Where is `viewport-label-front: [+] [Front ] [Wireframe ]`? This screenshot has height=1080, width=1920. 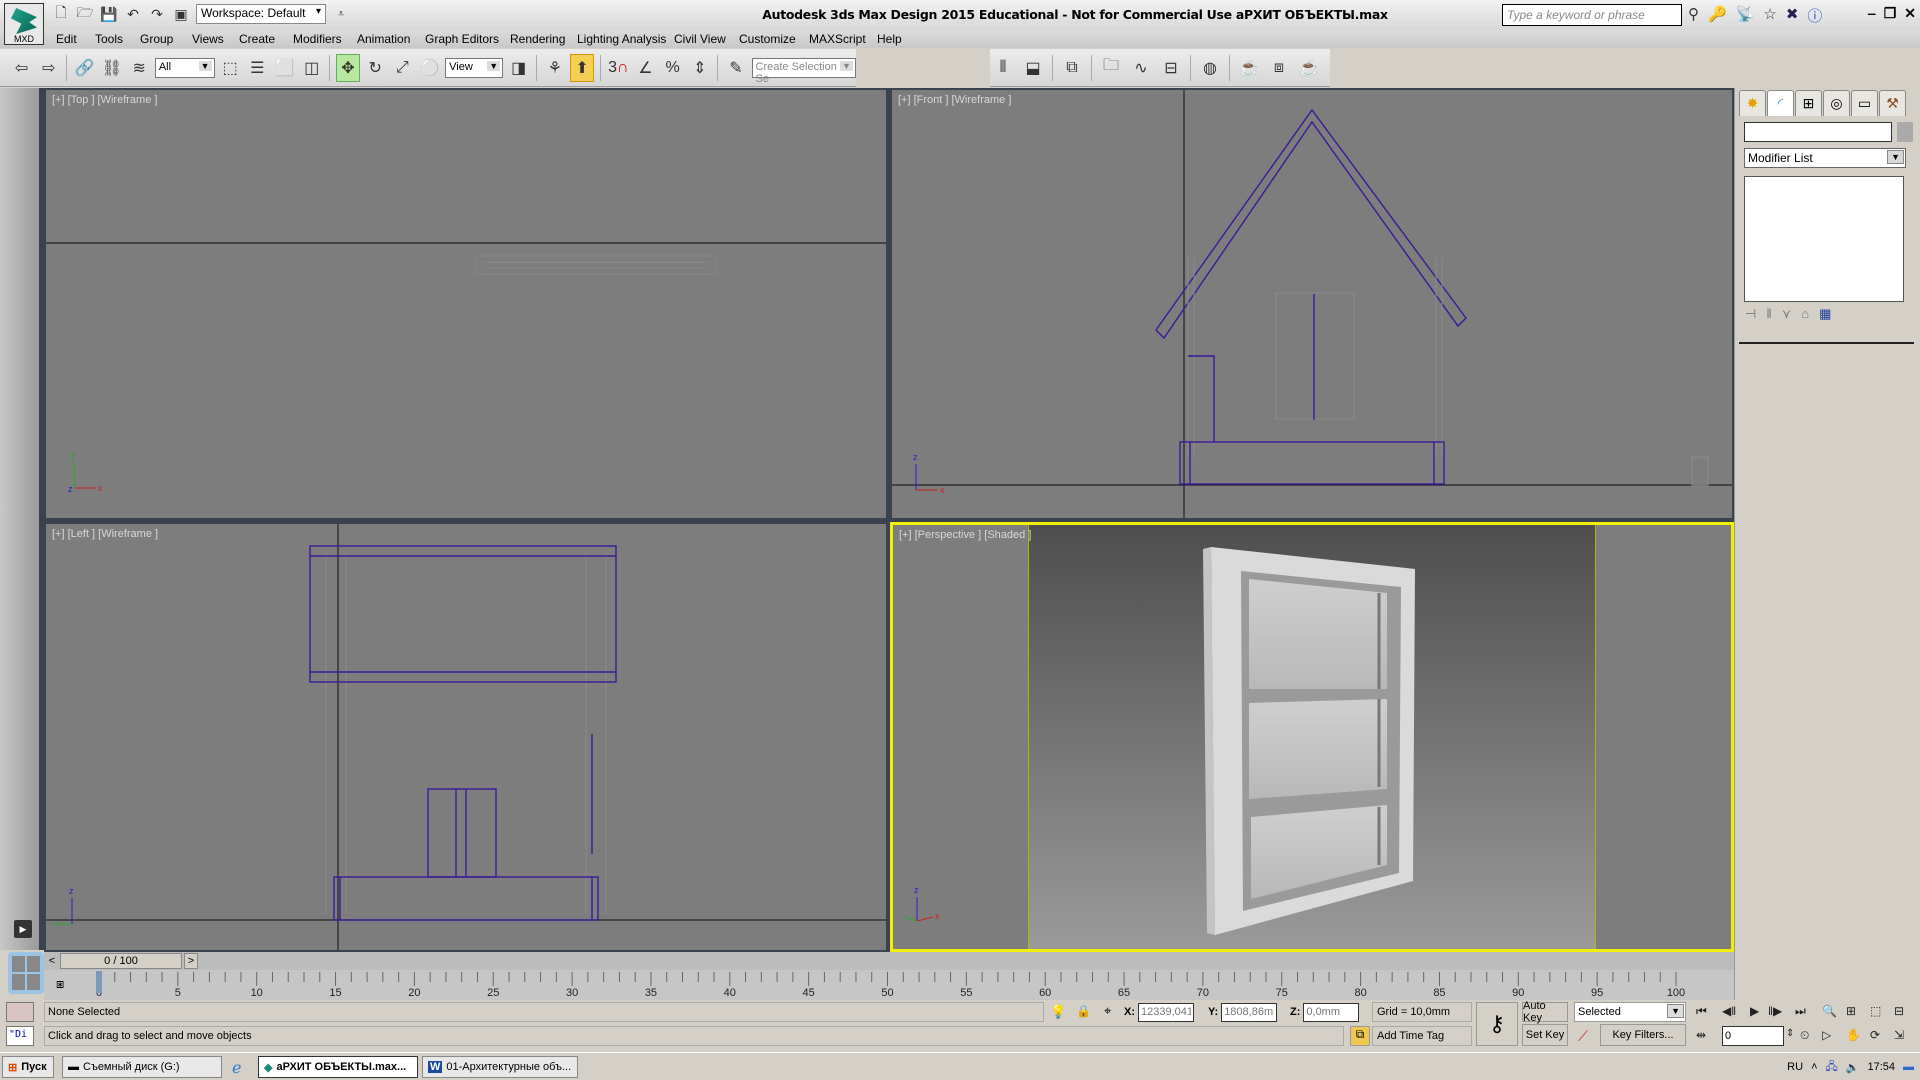 viewport-label-front: [+] [Front ] [Wireframe ] is located at coordinates (954, 100).